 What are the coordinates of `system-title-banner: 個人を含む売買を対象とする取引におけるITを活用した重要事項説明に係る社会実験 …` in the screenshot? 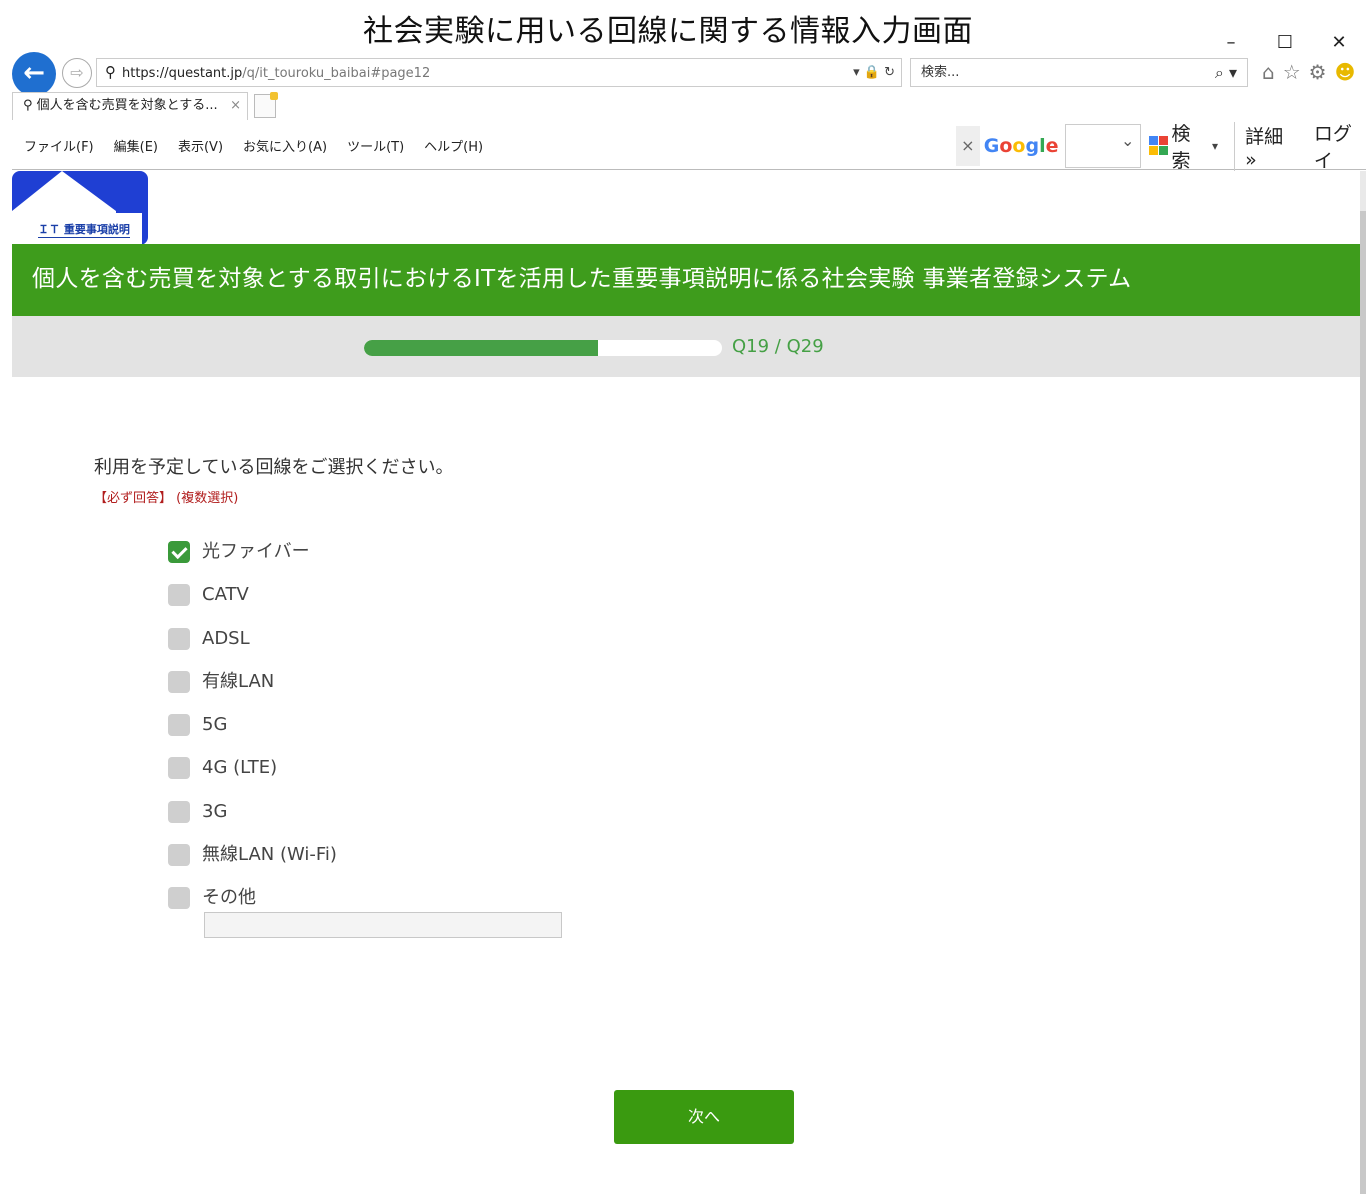 It's located at (686, 280).